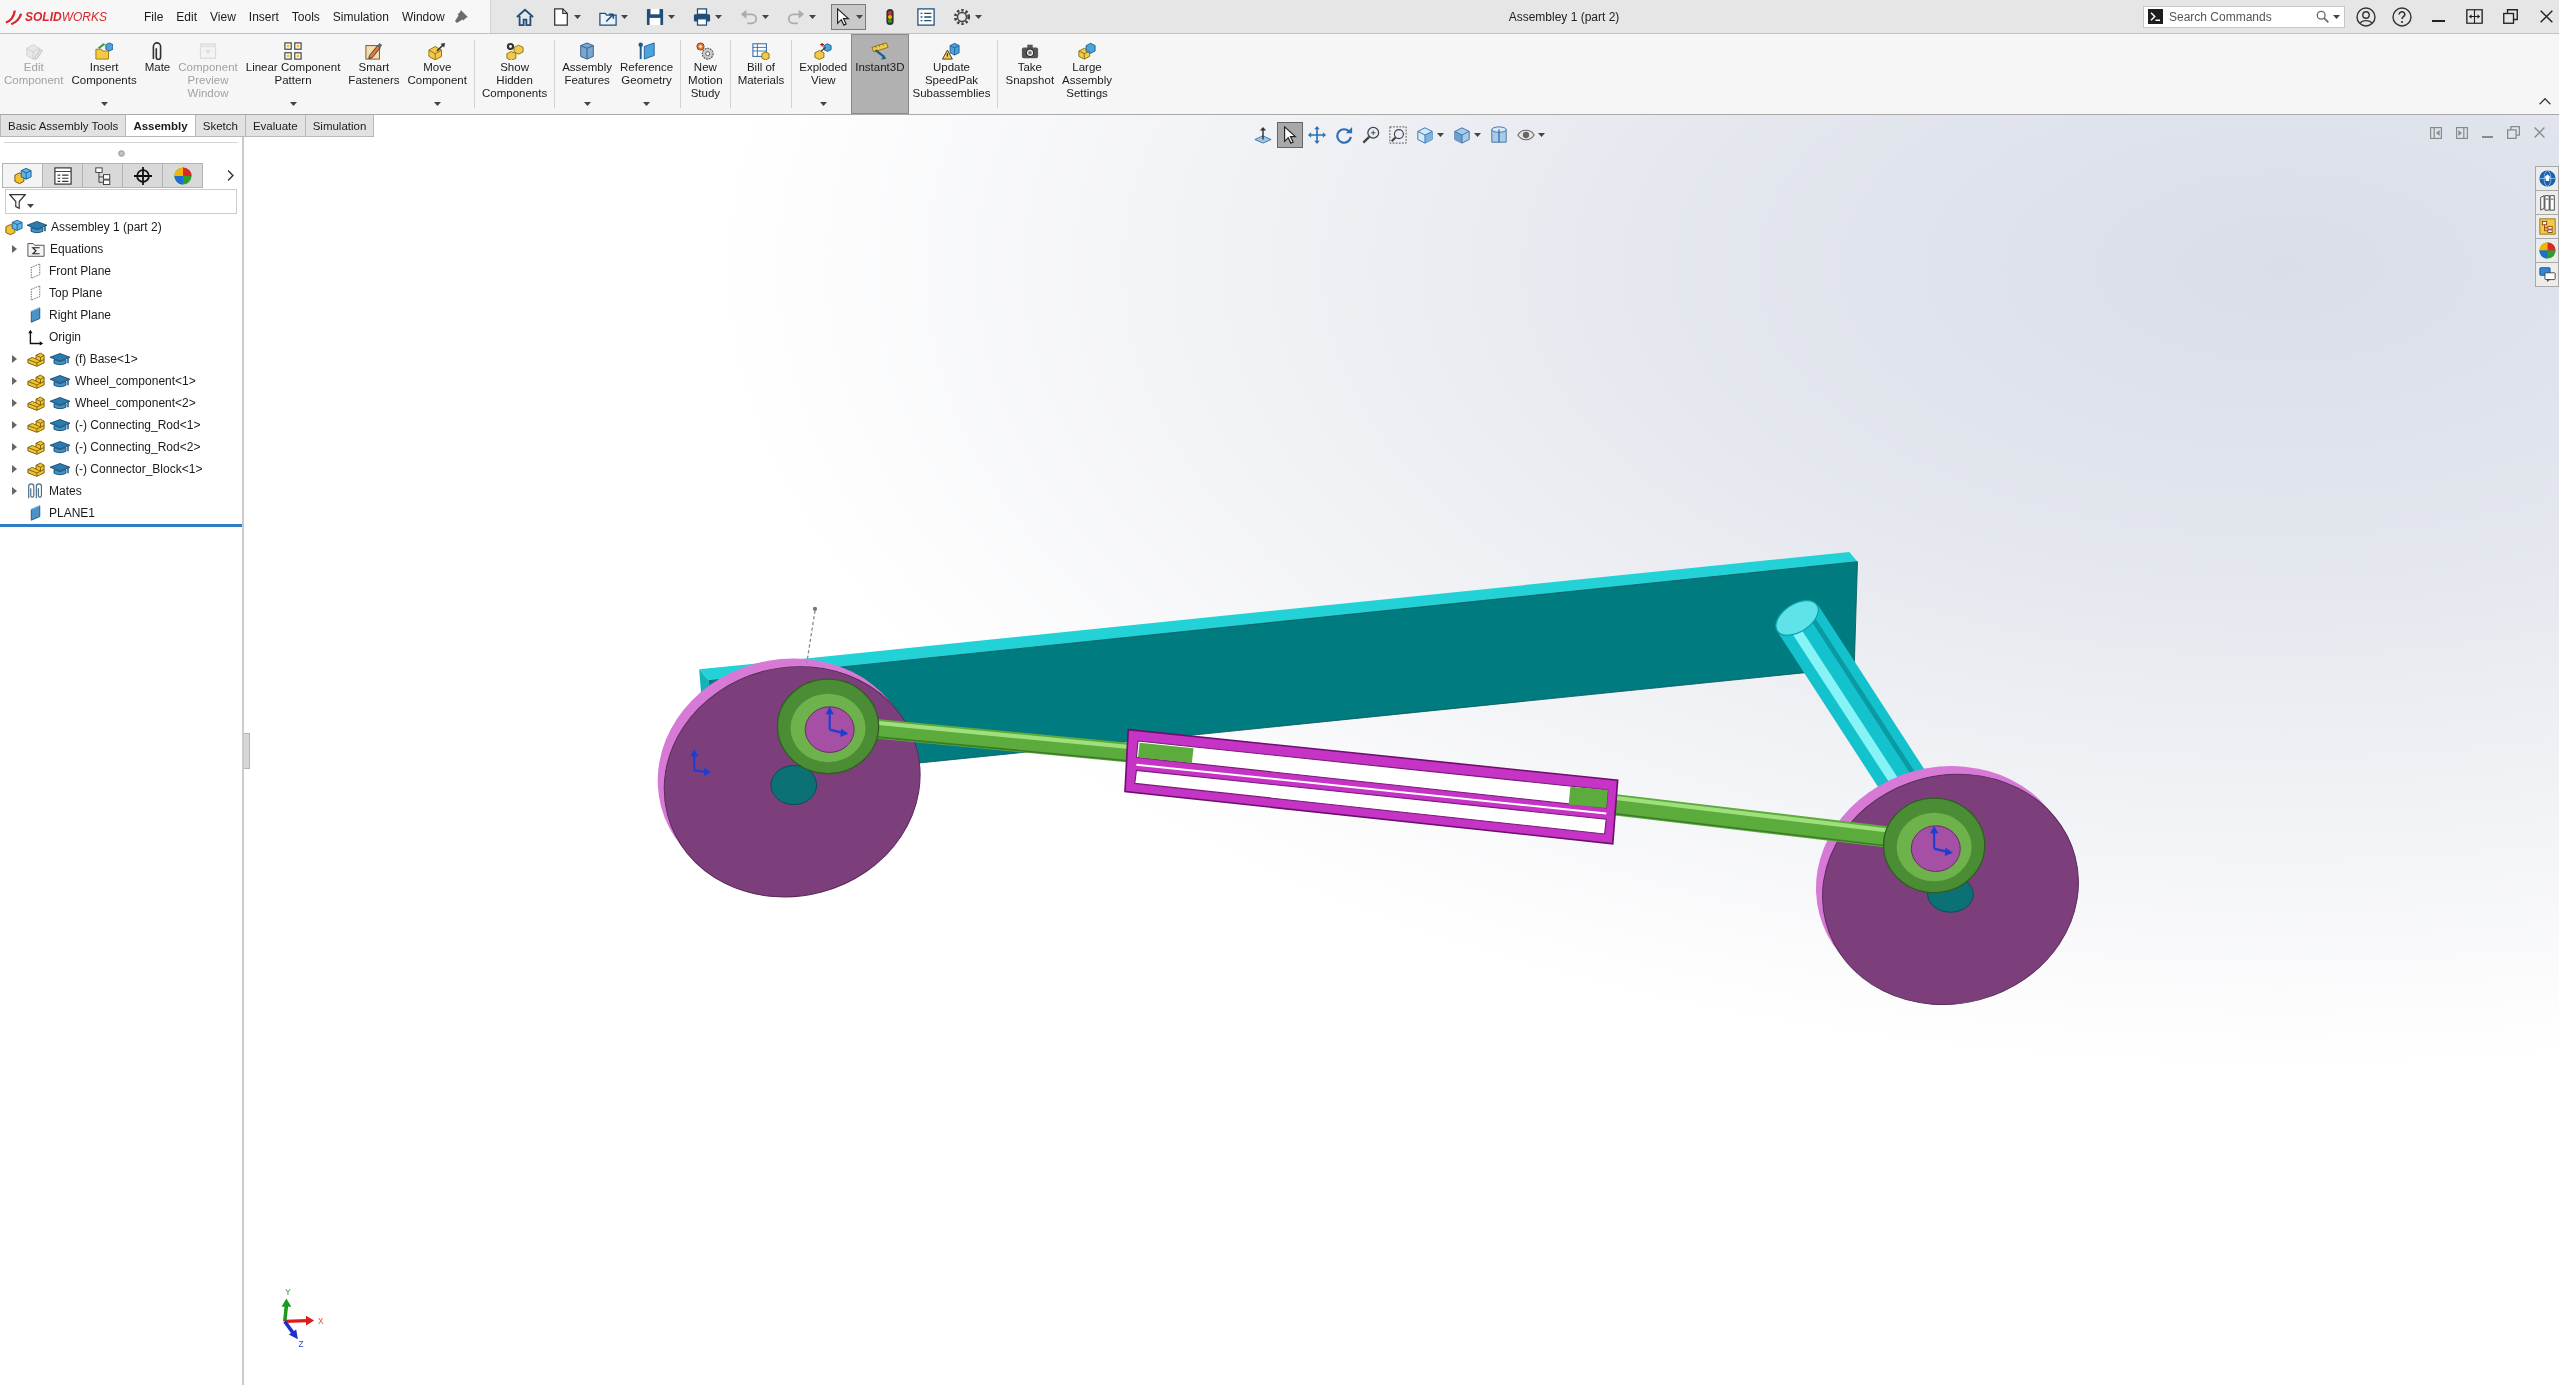 This screenshot has height=1385, width=2559. I want to click on tree-item-label: (-) Connecting_Rod<2>, so click(138, 447).